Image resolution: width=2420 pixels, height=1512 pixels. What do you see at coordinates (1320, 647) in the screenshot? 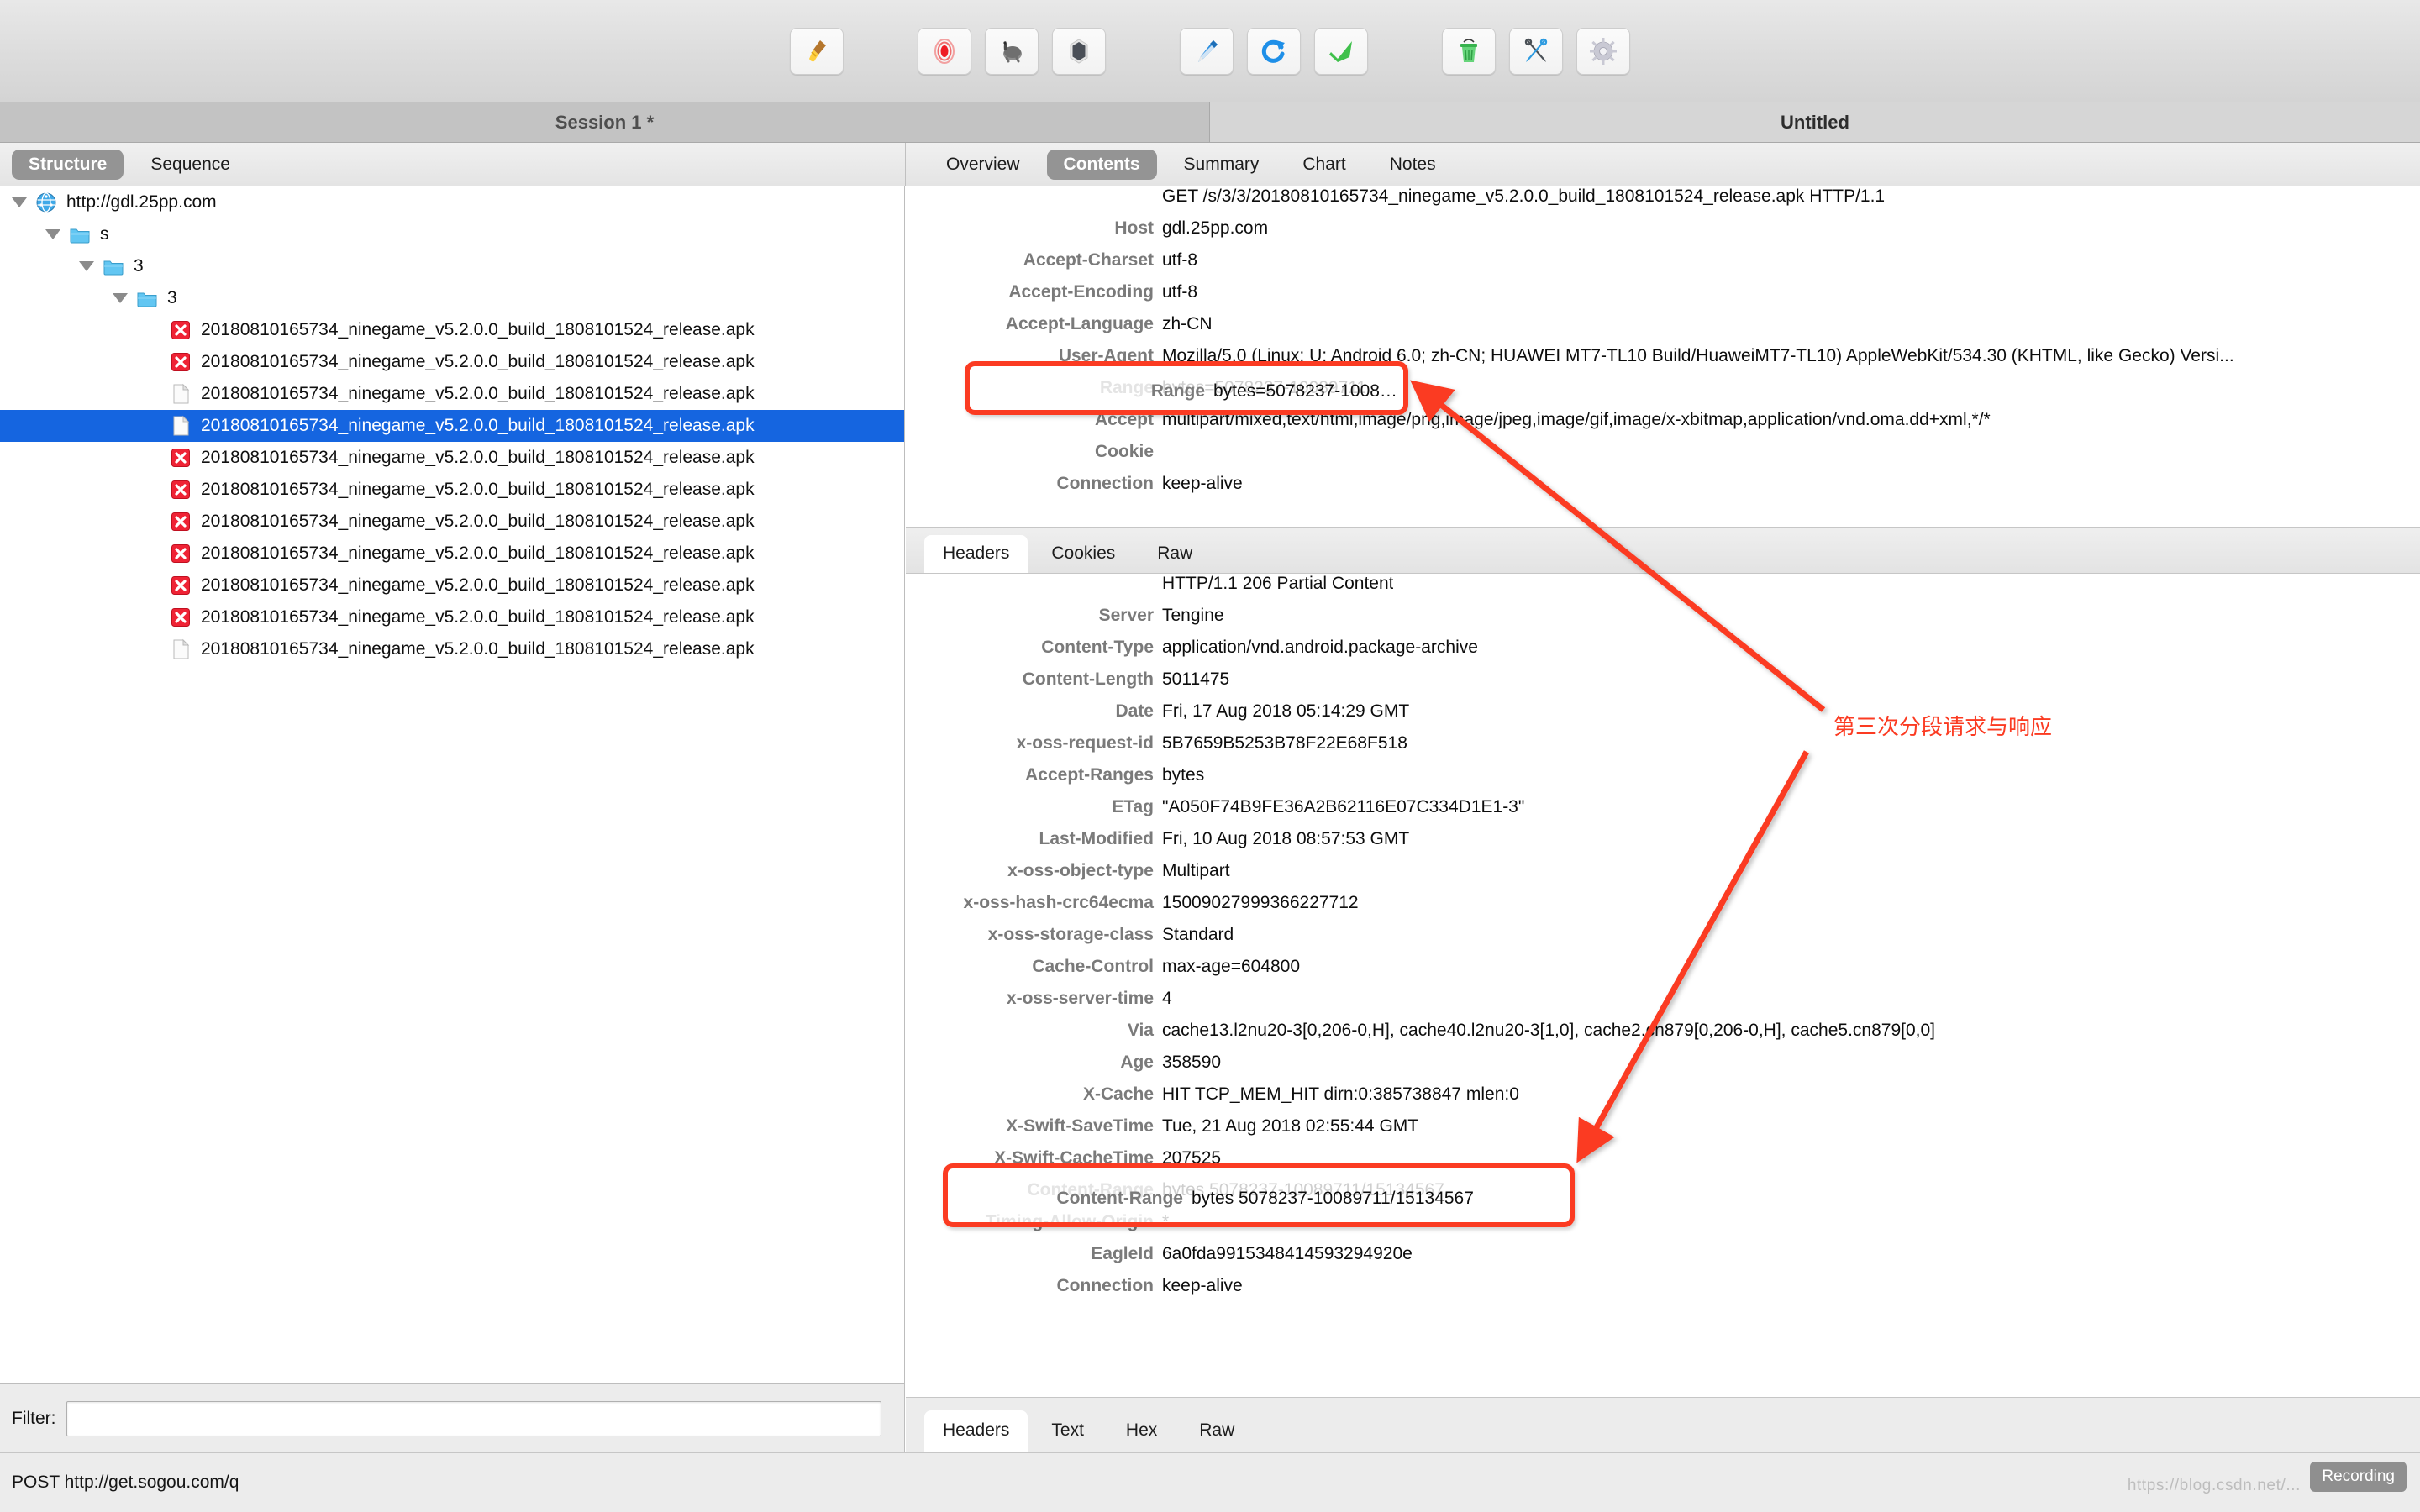
I see `header-value: application/vnd.android.package-archive` at bounding box center [1320, 647].